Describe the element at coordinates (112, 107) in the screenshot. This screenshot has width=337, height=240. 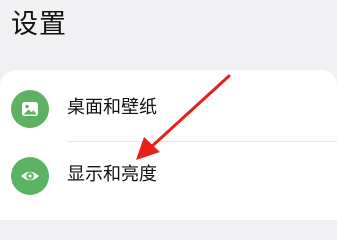
I see `settings-item-label: 桌面和壁纸` at that location.